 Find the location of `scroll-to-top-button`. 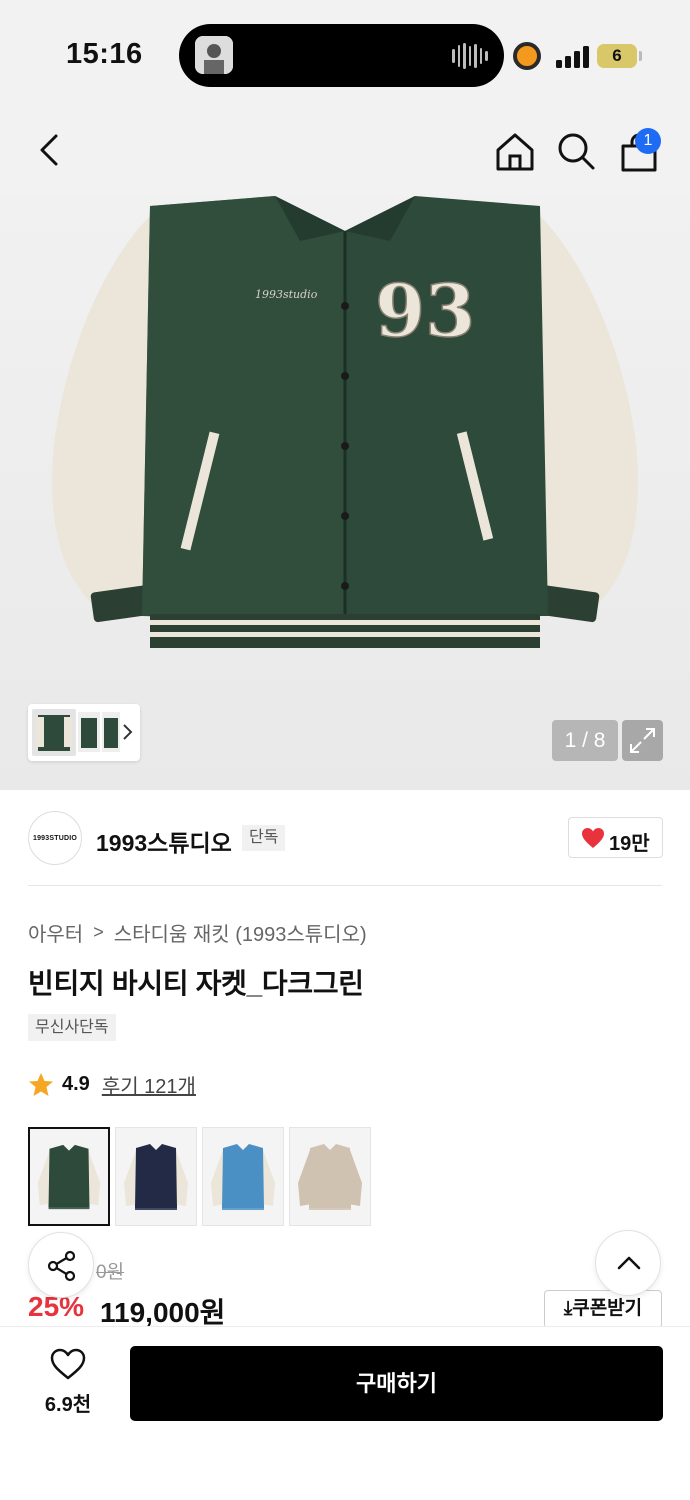

scroll-to-top-button is located at coordinates (628, 1263).